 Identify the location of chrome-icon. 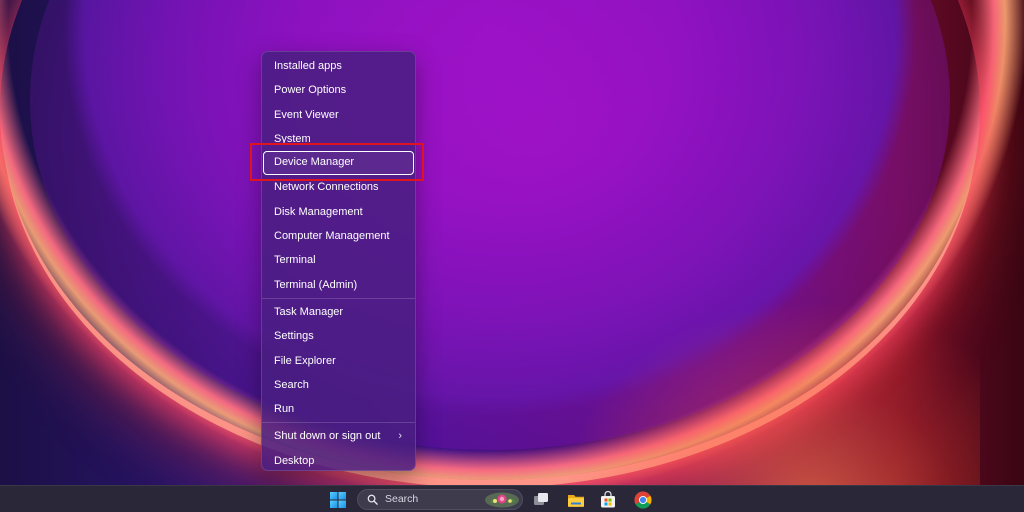
(643, 500).